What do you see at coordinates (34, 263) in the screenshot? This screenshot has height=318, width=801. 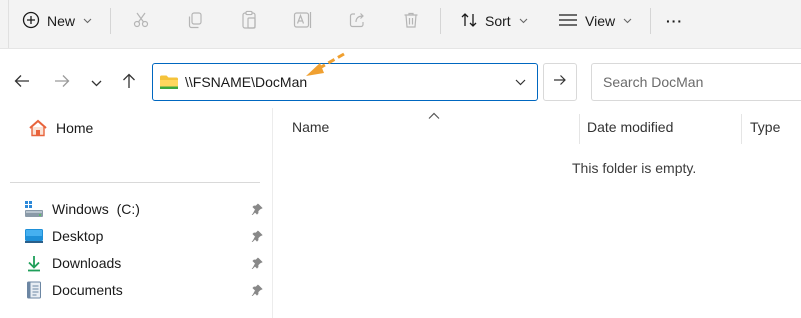 I see `download-icon` at bounding box center [34, 263].